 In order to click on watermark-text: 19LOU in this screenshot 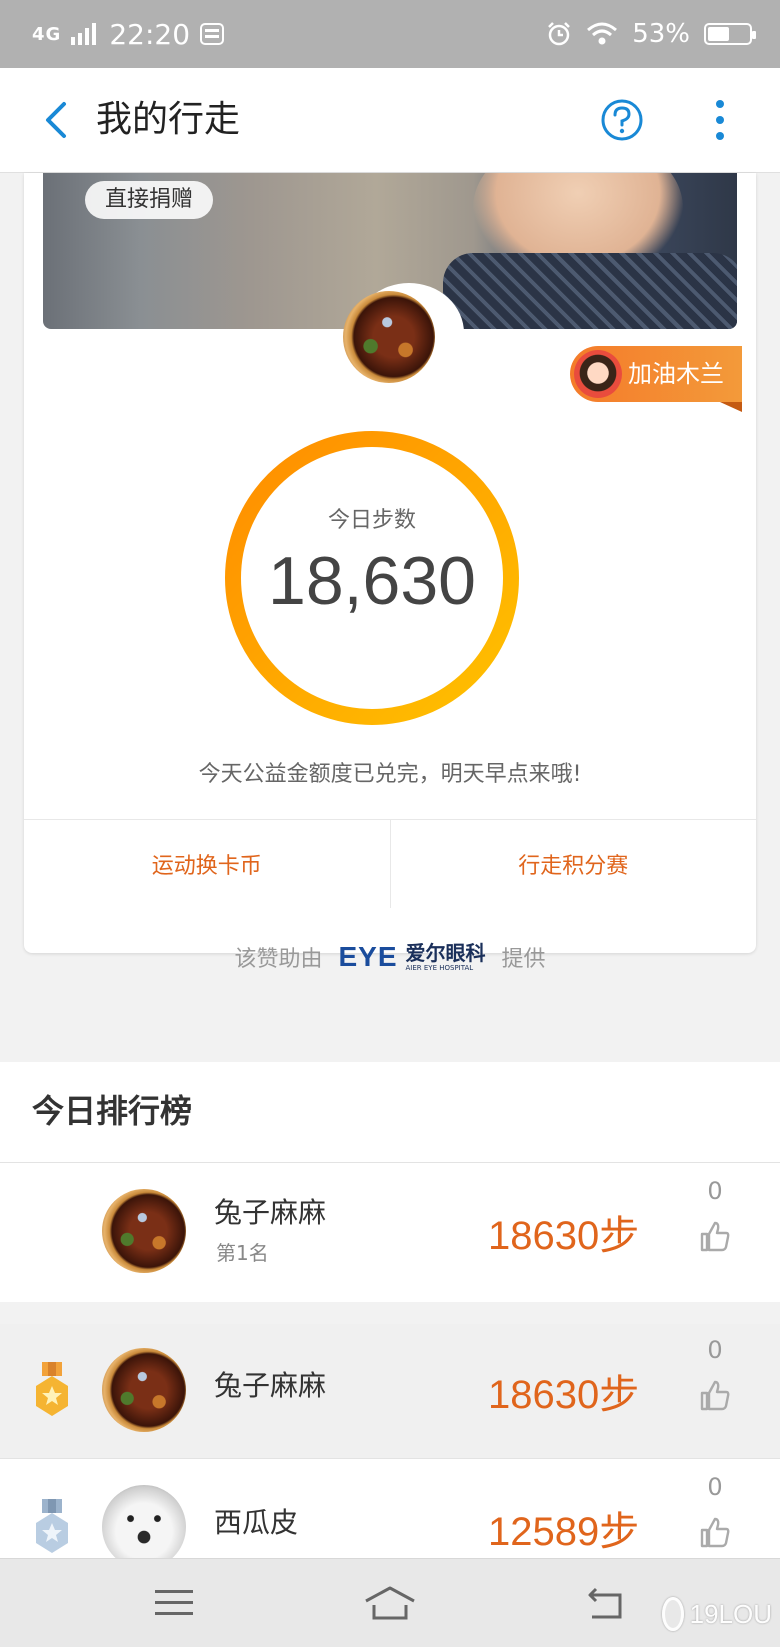, I will do `click(730, 1613)`.